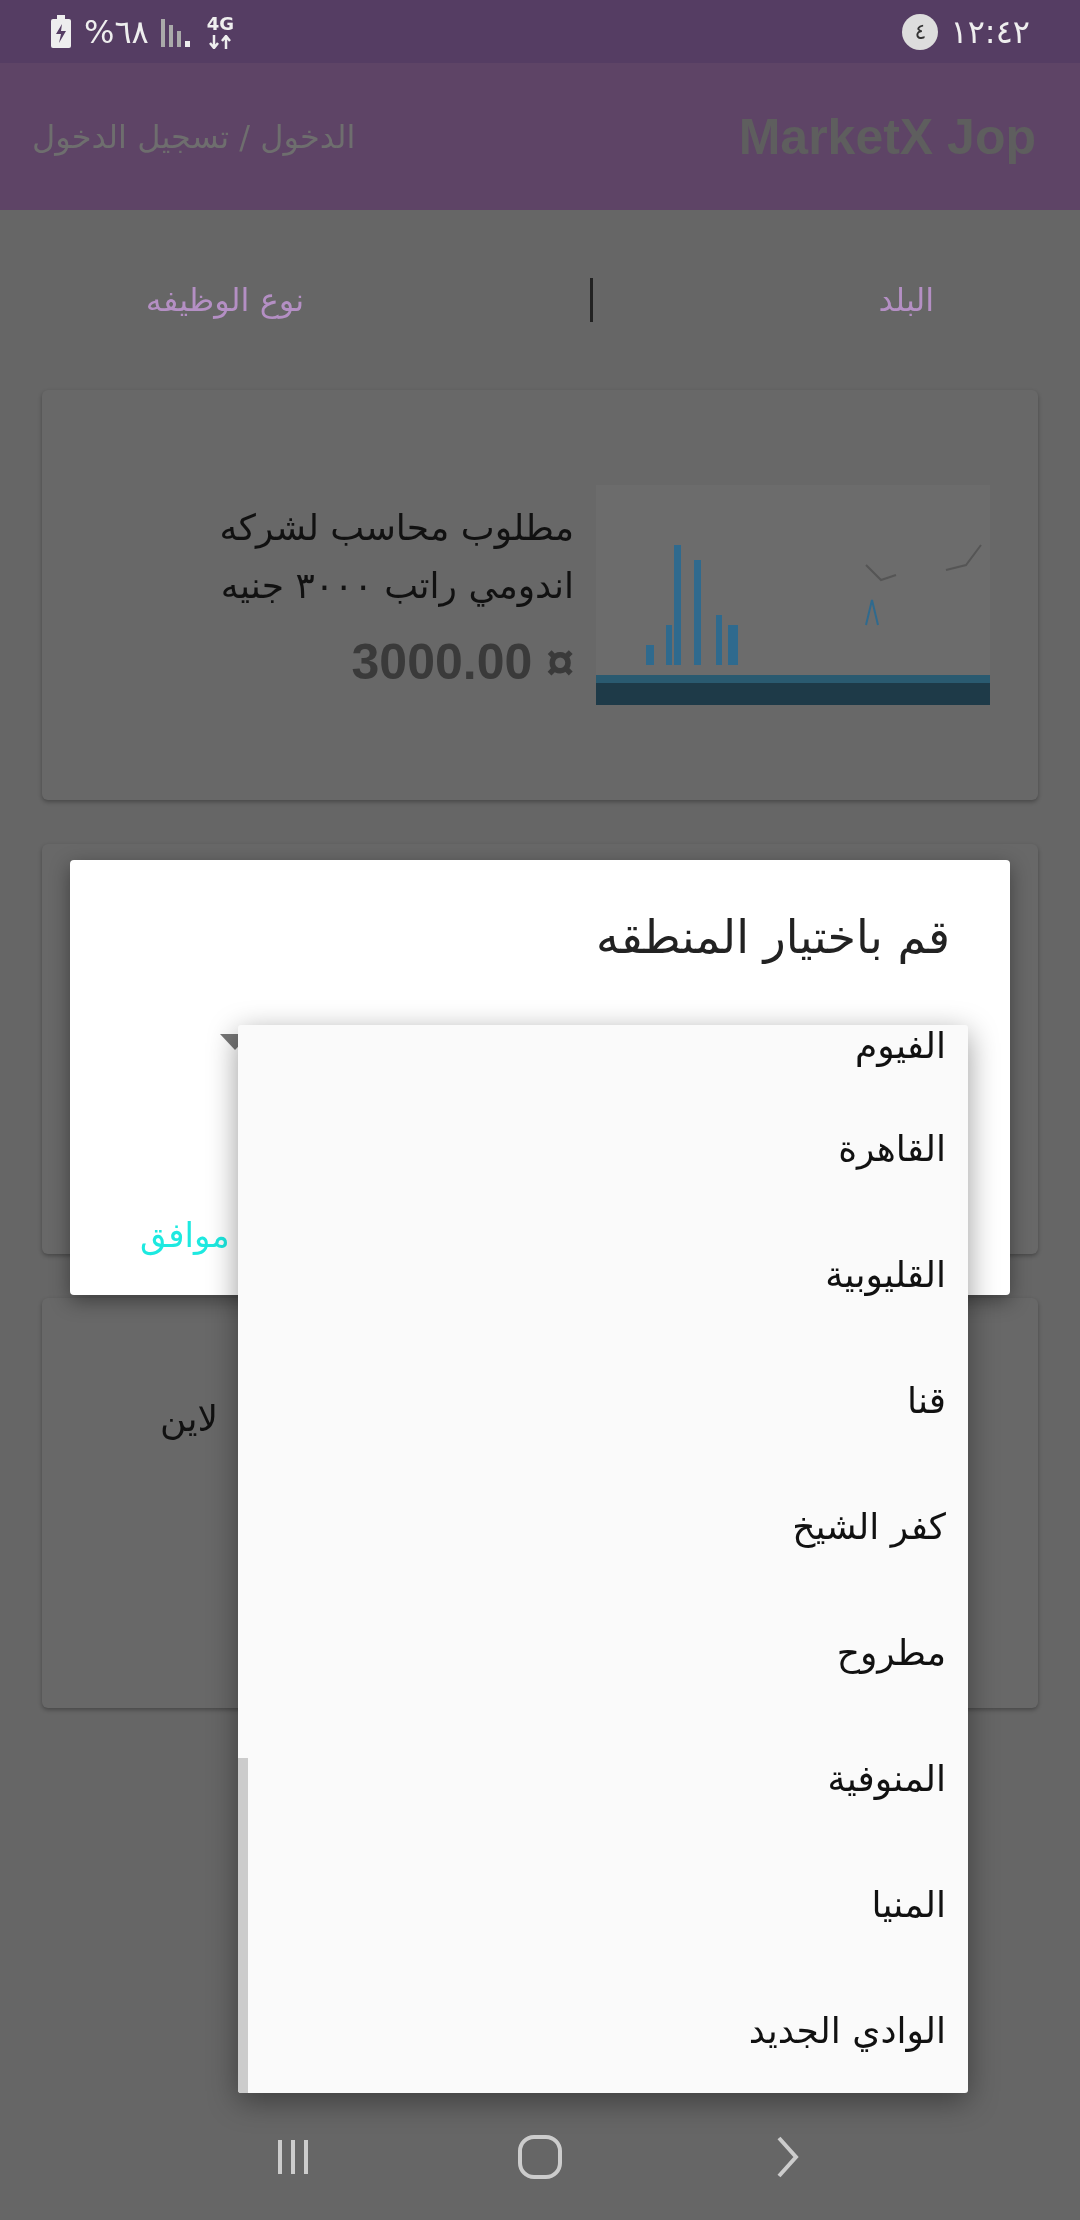  Describe the element at coordinates (220, 41) in the screenshot. I see `data-arrows-icon` at that location.